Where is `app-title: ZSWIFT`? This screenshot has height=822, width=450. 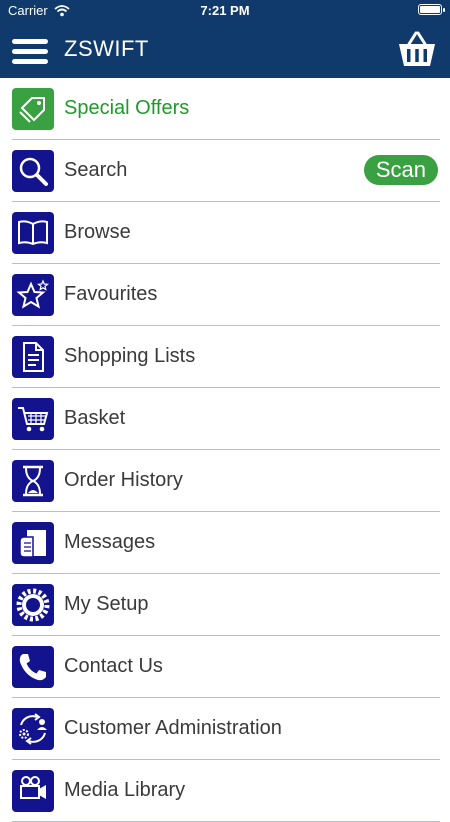
app-title: ZSWIFT is located at coordinates (106, 48).